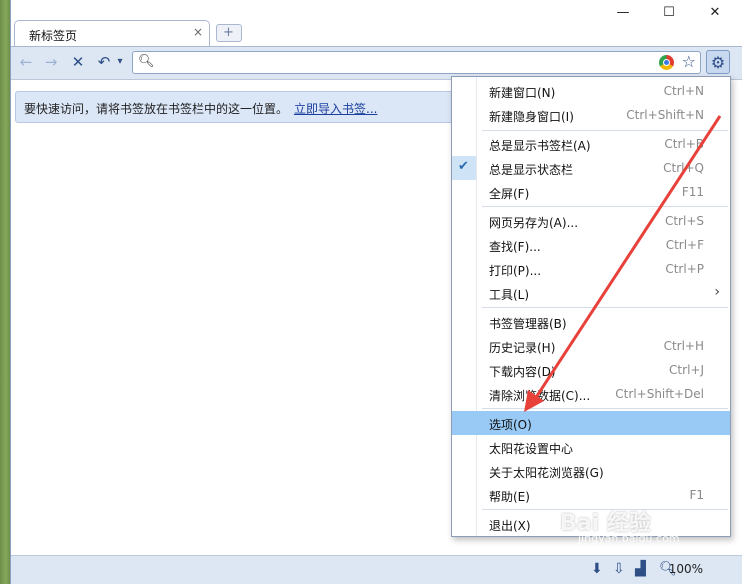  What do you see at coordinates (640, 569) in the screenshot?
I see `tools-icon: ▟` at bounding box center [640, 569].